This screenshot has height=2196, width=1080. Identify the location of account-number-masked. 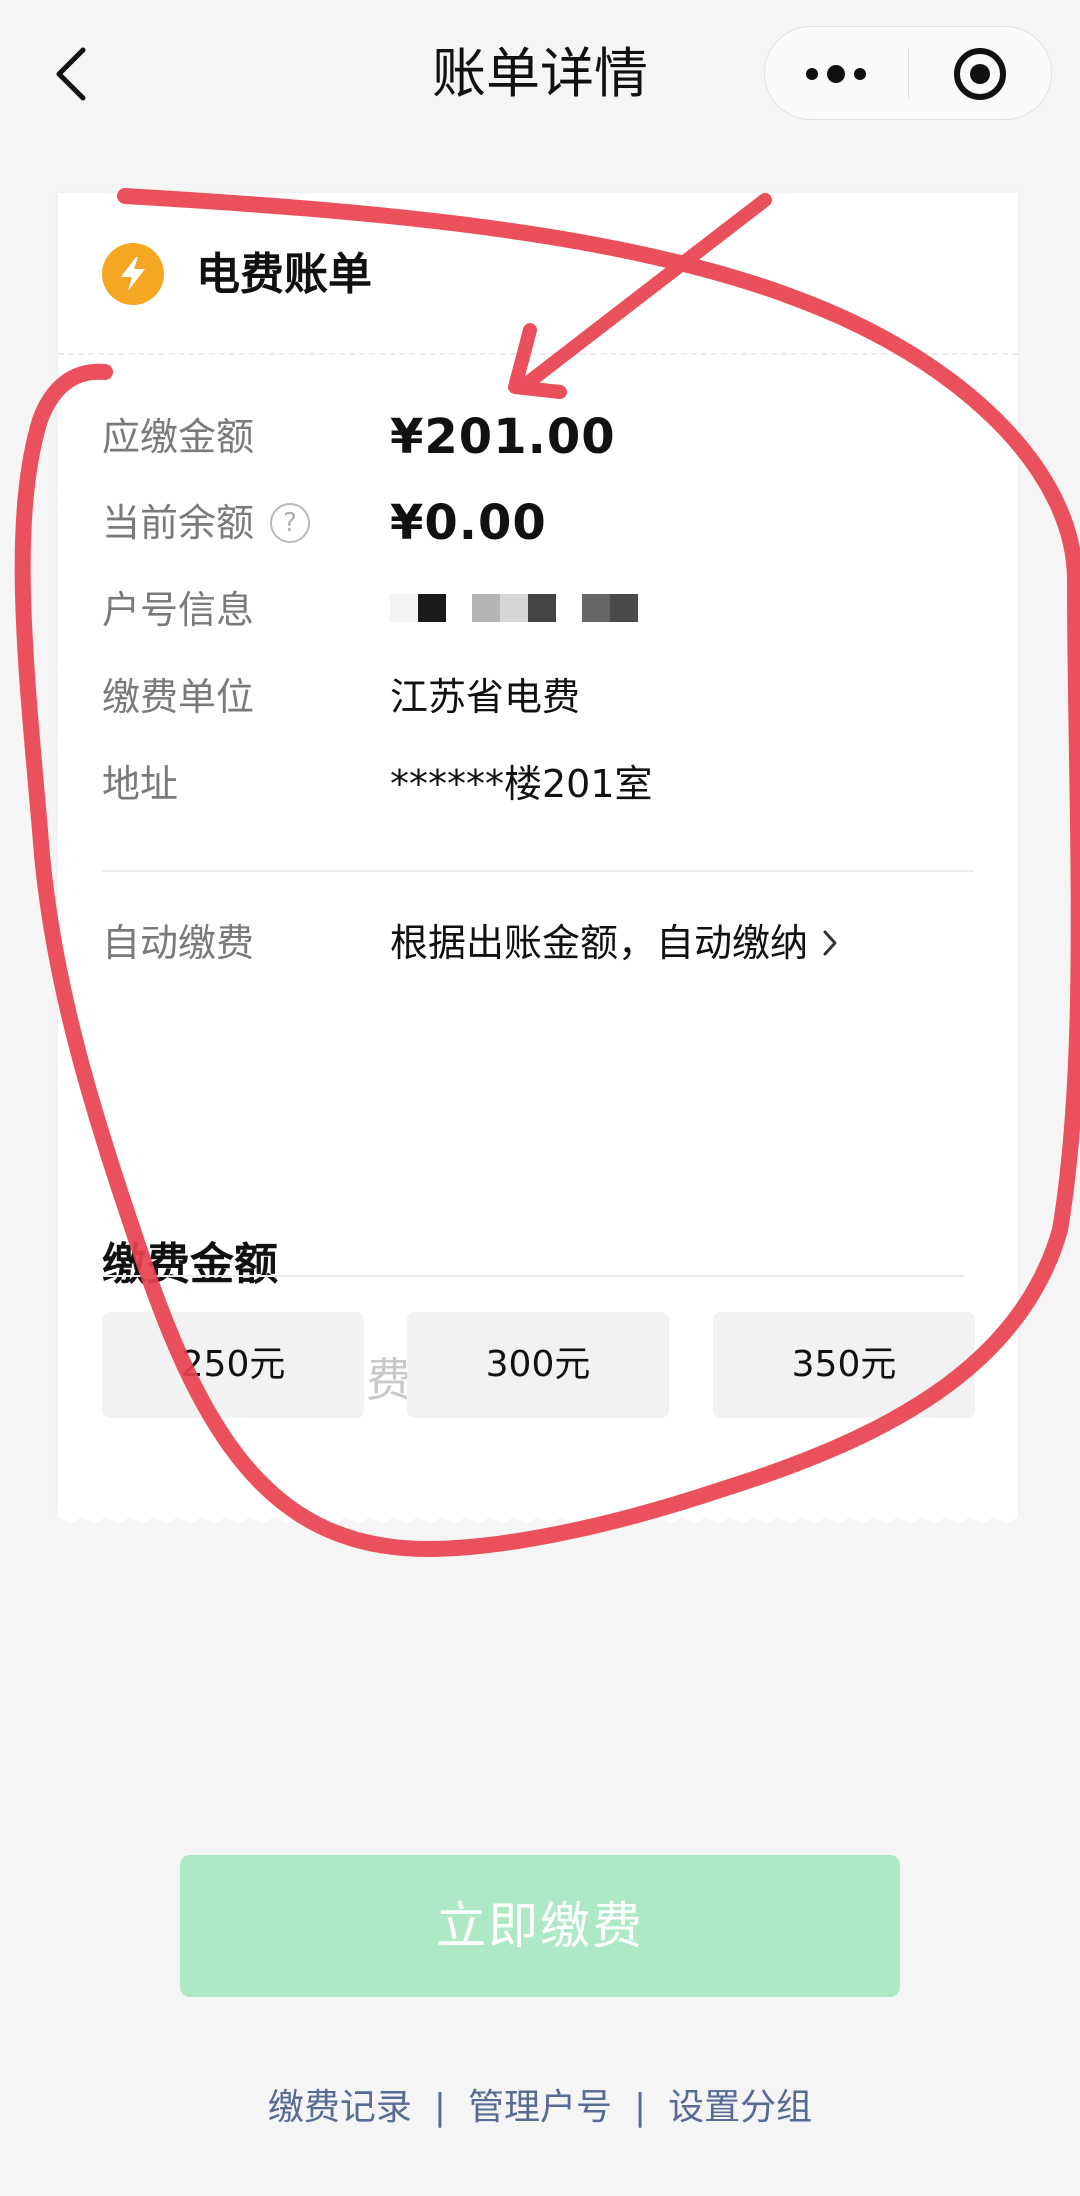
(520, 607).